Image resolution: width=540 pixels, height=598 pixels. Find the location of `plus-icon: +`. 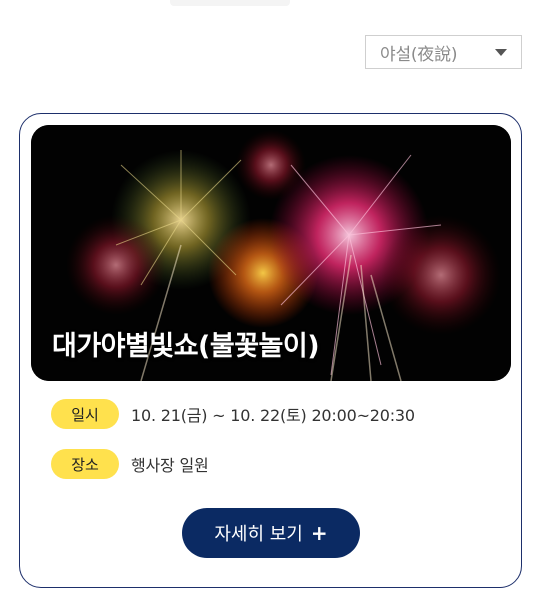

plus-icon: + is located at coordinates (319, 533).